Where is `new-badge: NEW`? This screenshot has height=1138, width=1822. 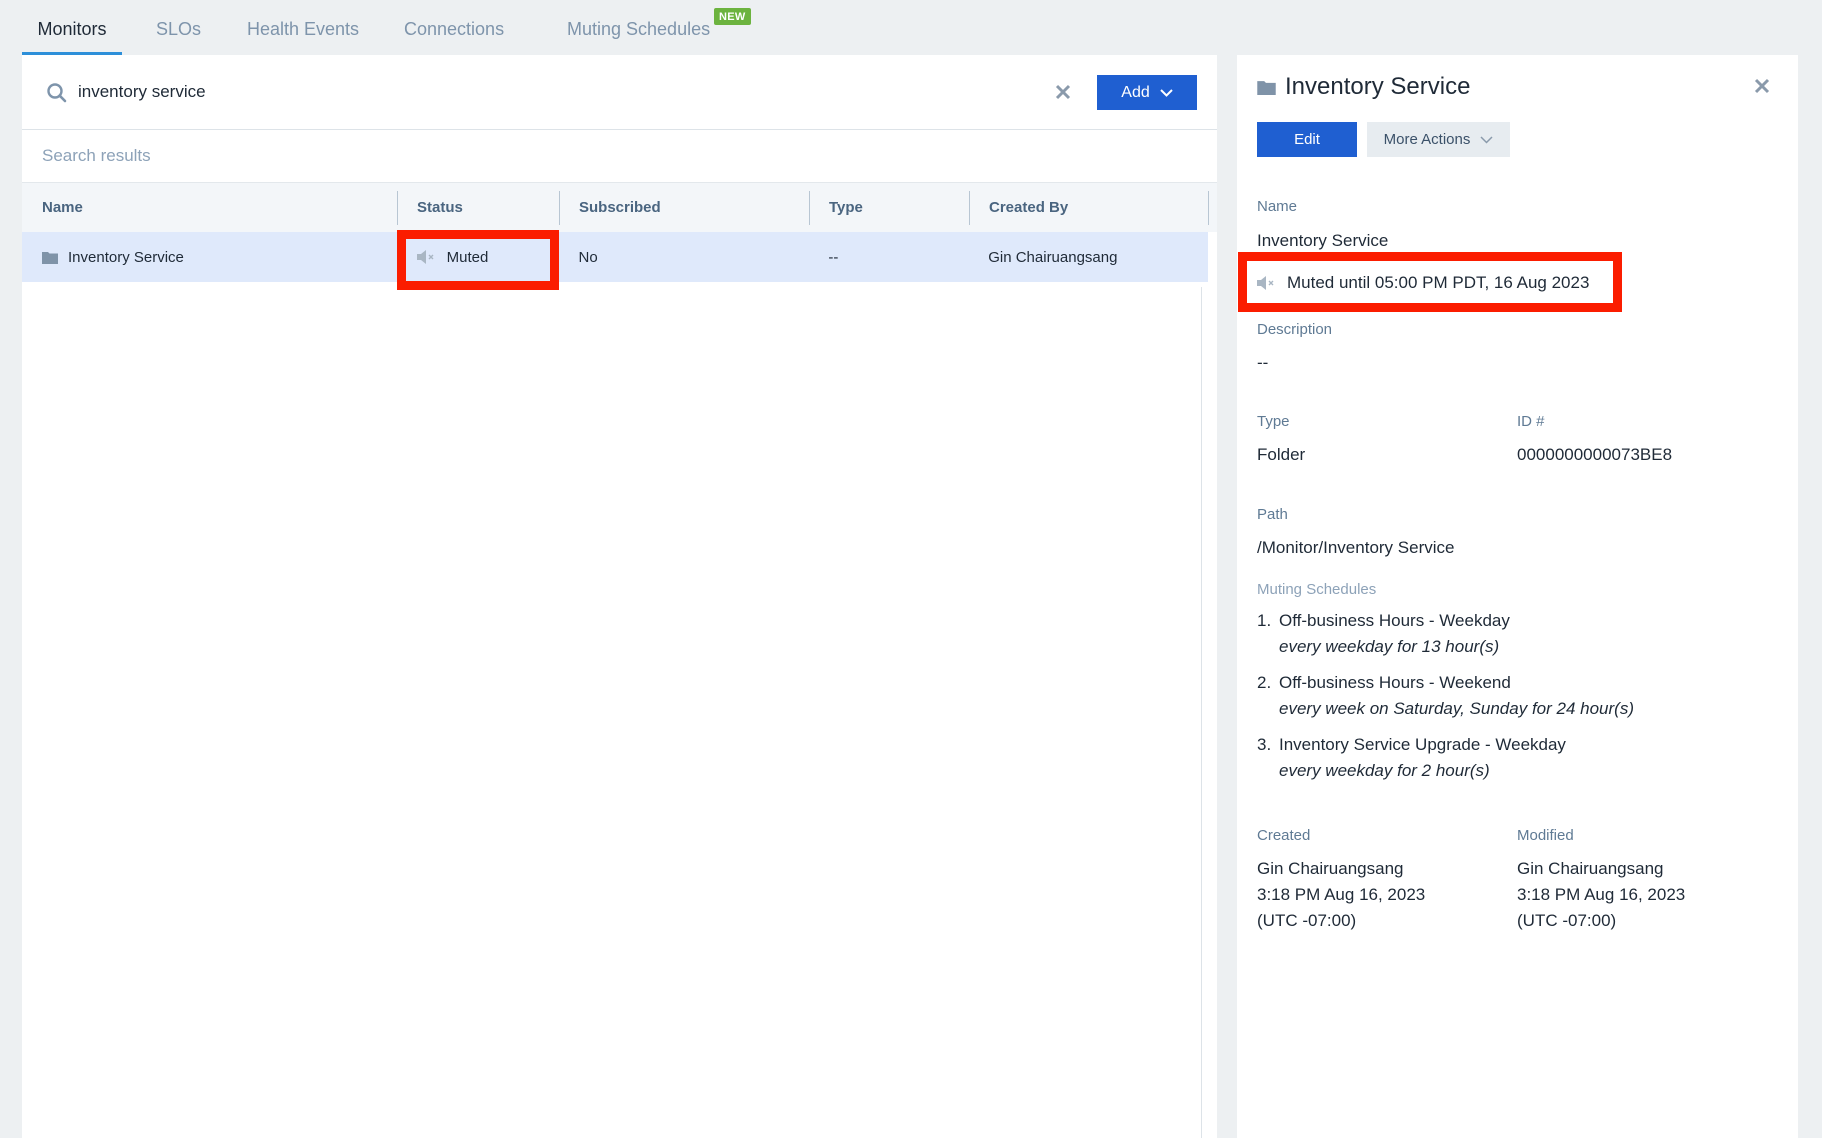 new-badge: NEW is located at coordinates (732, 16).